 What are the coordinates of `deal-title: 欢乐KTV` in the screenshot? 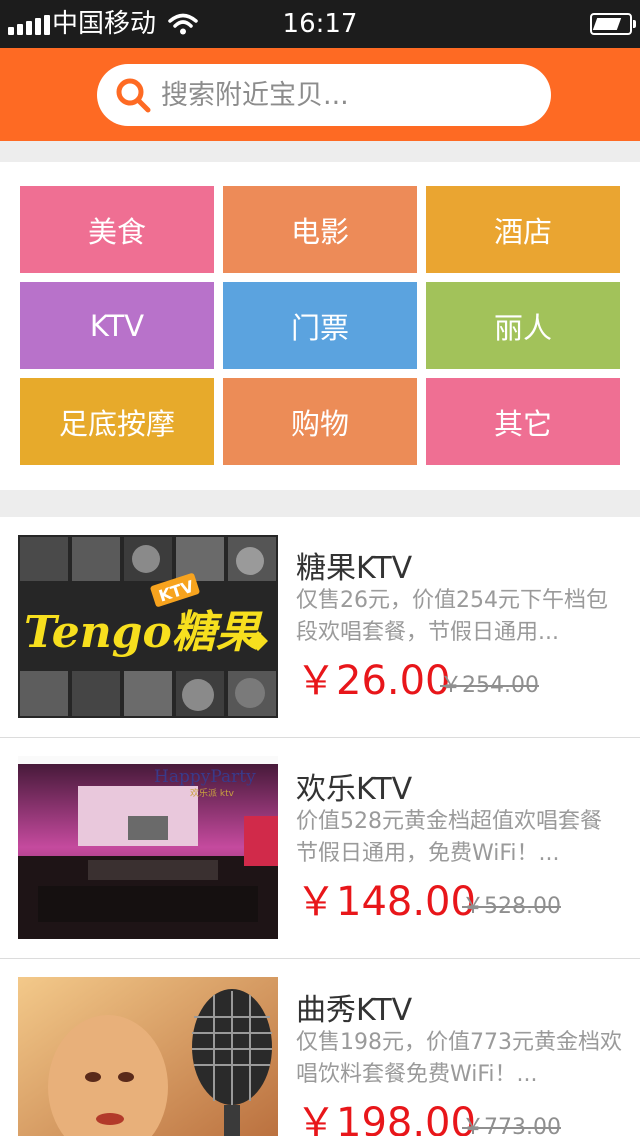 It's located at (354, 789).